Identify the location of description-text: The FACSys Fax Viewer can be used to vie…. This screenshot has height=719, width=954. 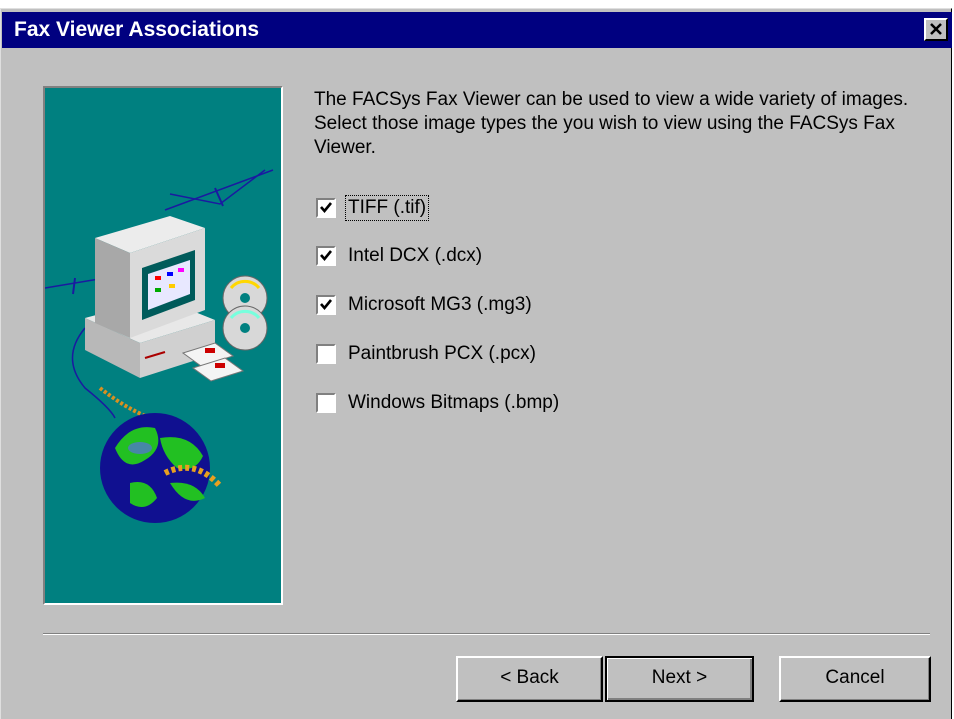
(611, 123).